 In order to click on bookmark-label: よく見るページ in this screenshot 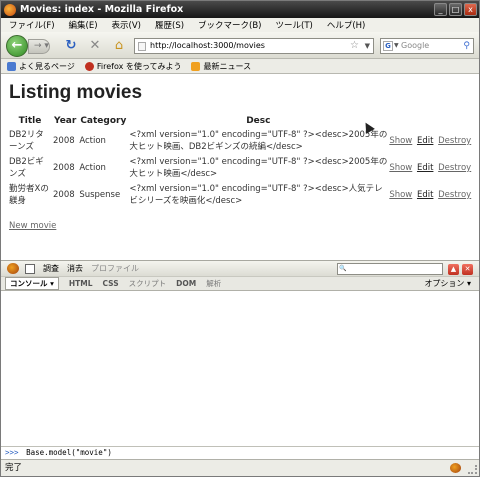, I will do `click(47, 66)`.